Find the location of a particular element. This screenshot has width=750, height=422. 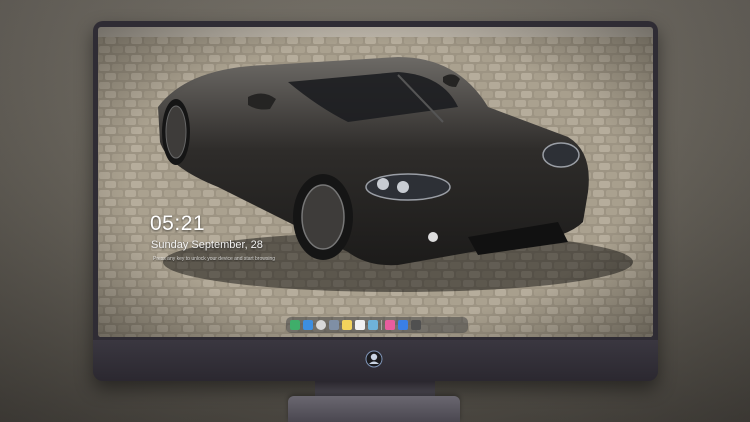

lock-date: Sunday September, 28 is located at coordinates (207, 245).